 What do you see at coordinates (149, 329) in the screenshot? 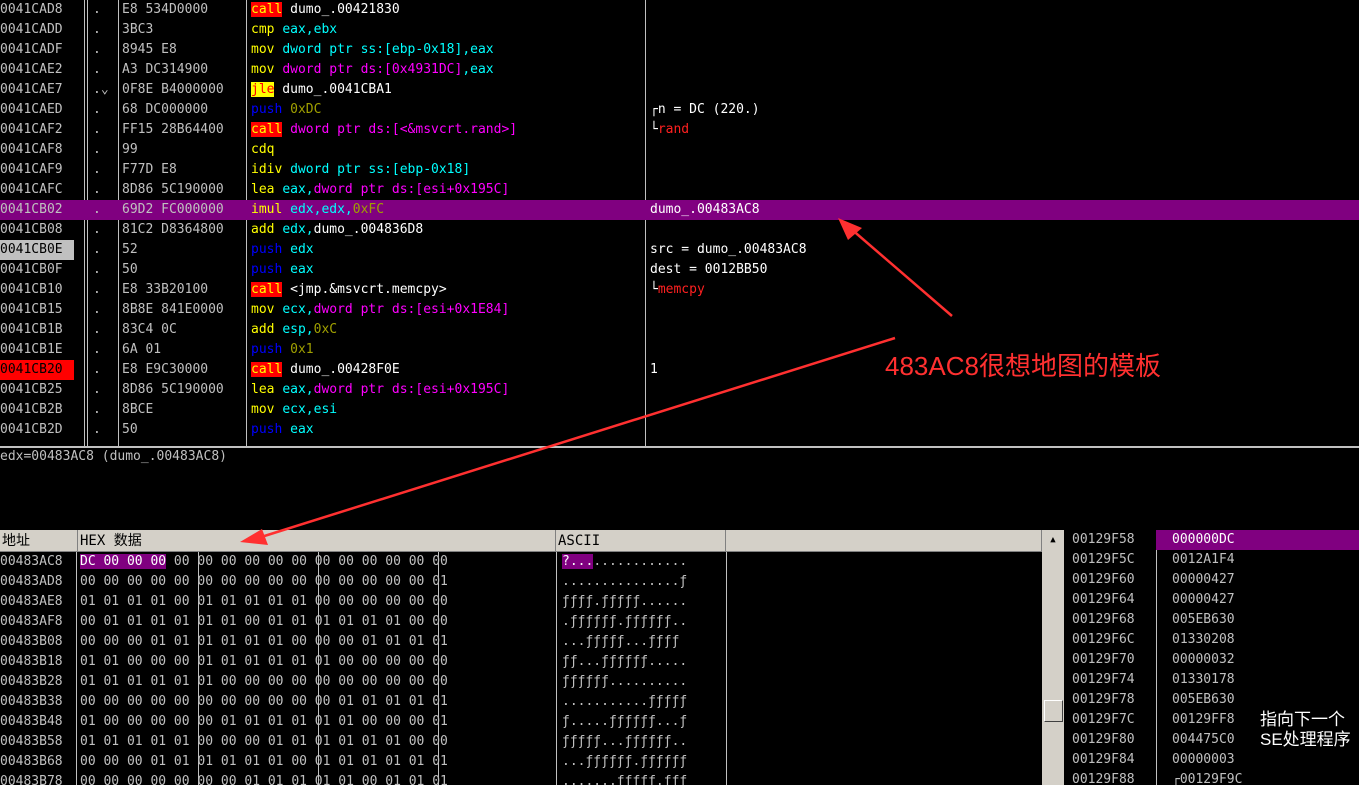
I see `instruction-hex: 83C4 0C` at bounding box center [149, 329].